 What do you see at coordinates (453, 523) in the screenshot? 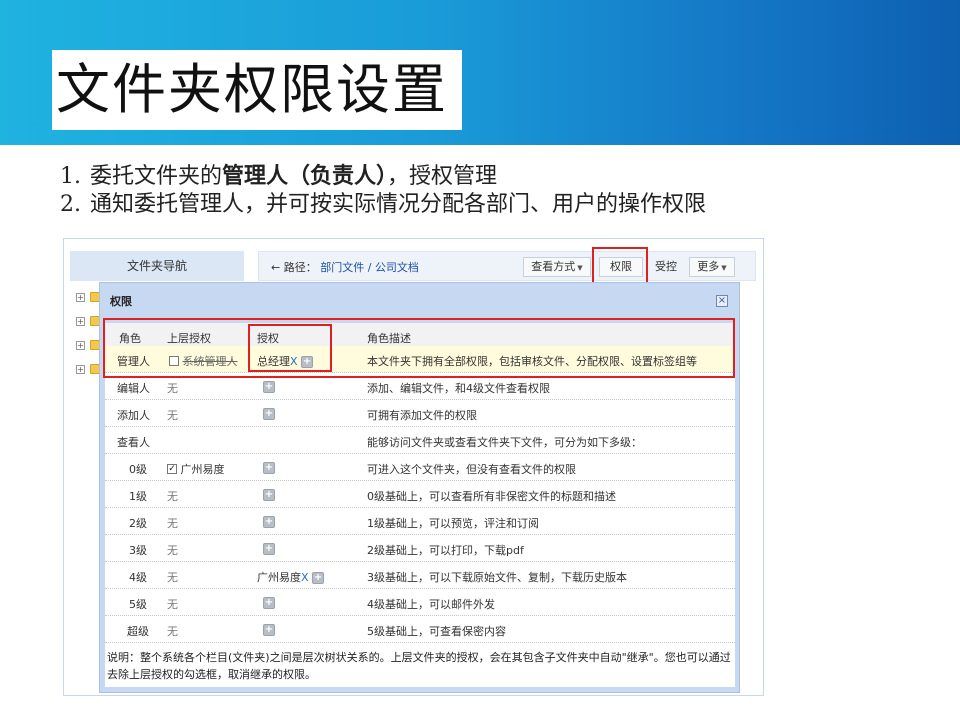
I see `desc-cell: 1级基础上，可以预览，评注和订阅` at bounding box center [453, 523].